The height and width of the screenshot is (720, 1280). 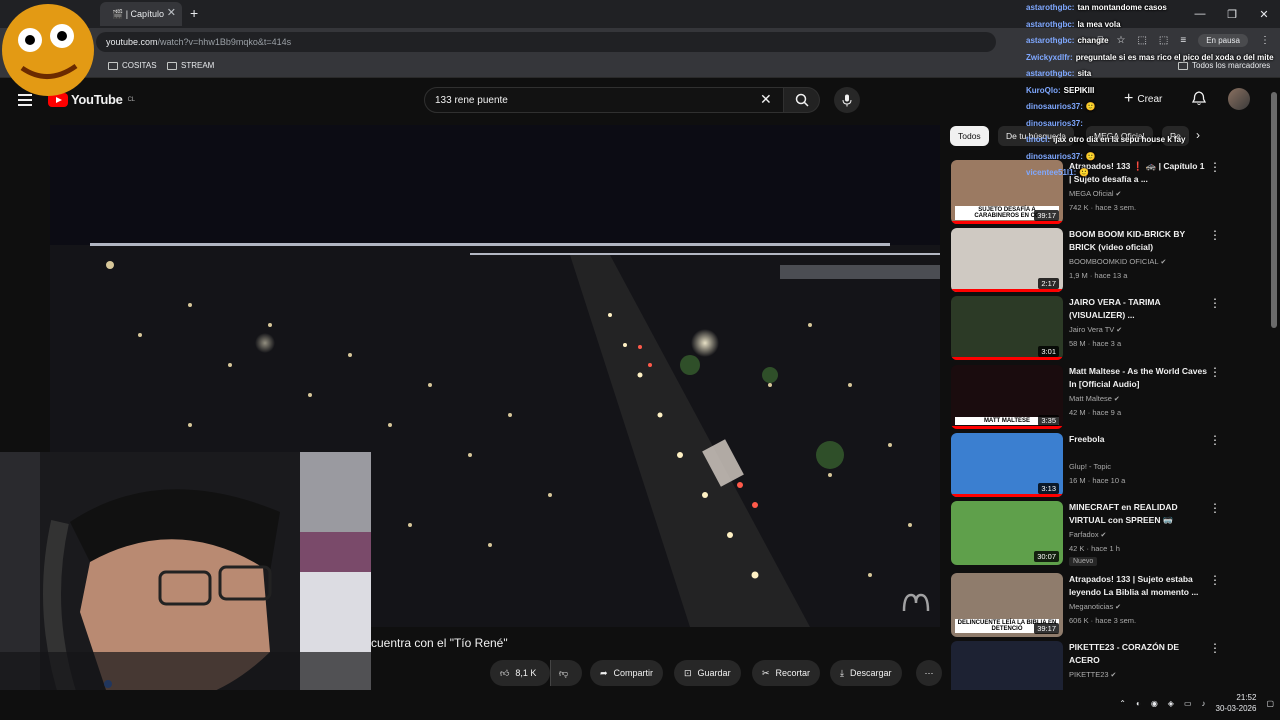 What do you see at coordinates (627, 673) in the screenshot?
I see `share-button: ➦ Compartir` at bounding box center [627, 673].